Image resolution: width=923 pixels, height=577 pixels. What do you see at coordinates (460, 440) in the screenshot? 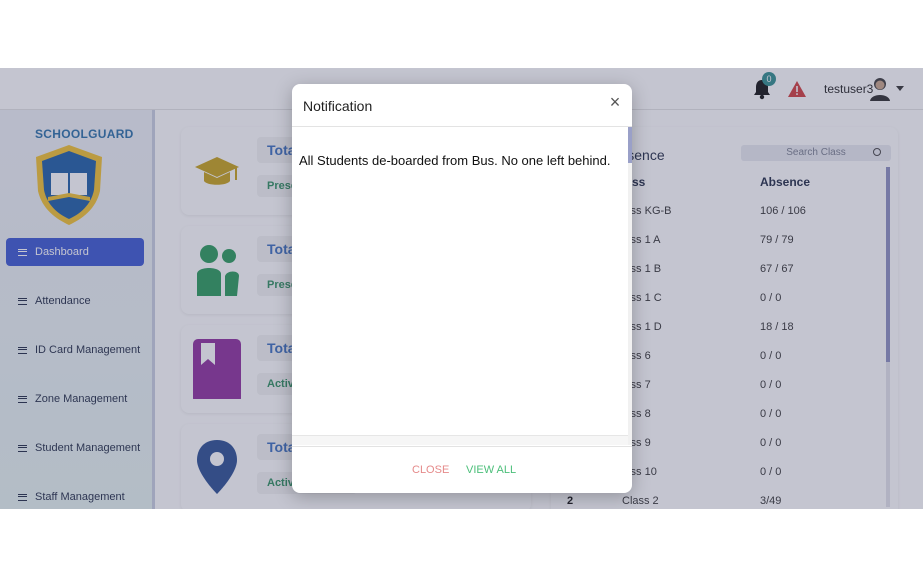
I see `modal-horizontal-scrollbar` at bounding box center [460, 440].